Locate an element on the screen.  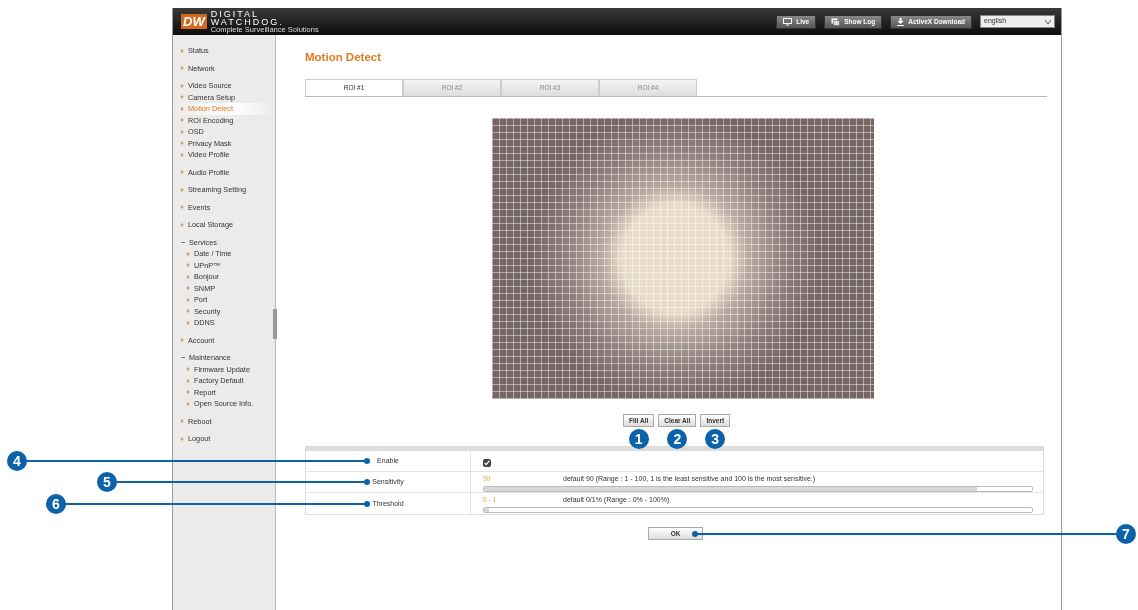
monitor-icon is located at coordinates (788, 21).